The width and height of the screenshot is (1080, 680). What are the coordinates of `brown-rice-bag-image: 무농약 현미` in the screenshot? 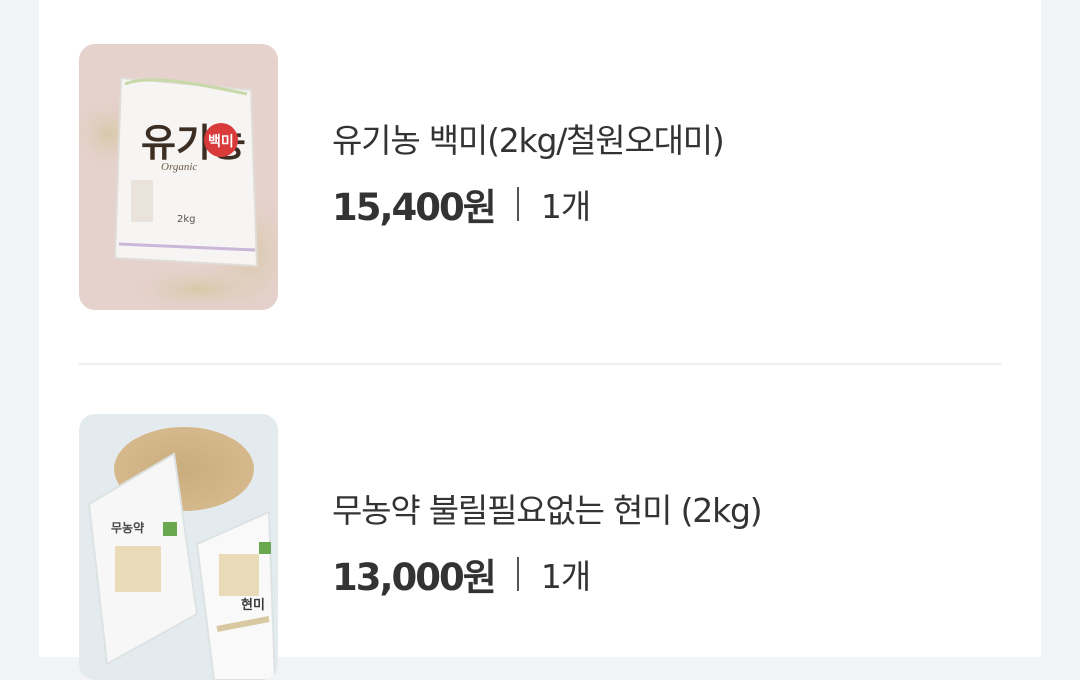 It's located at (178, 547).